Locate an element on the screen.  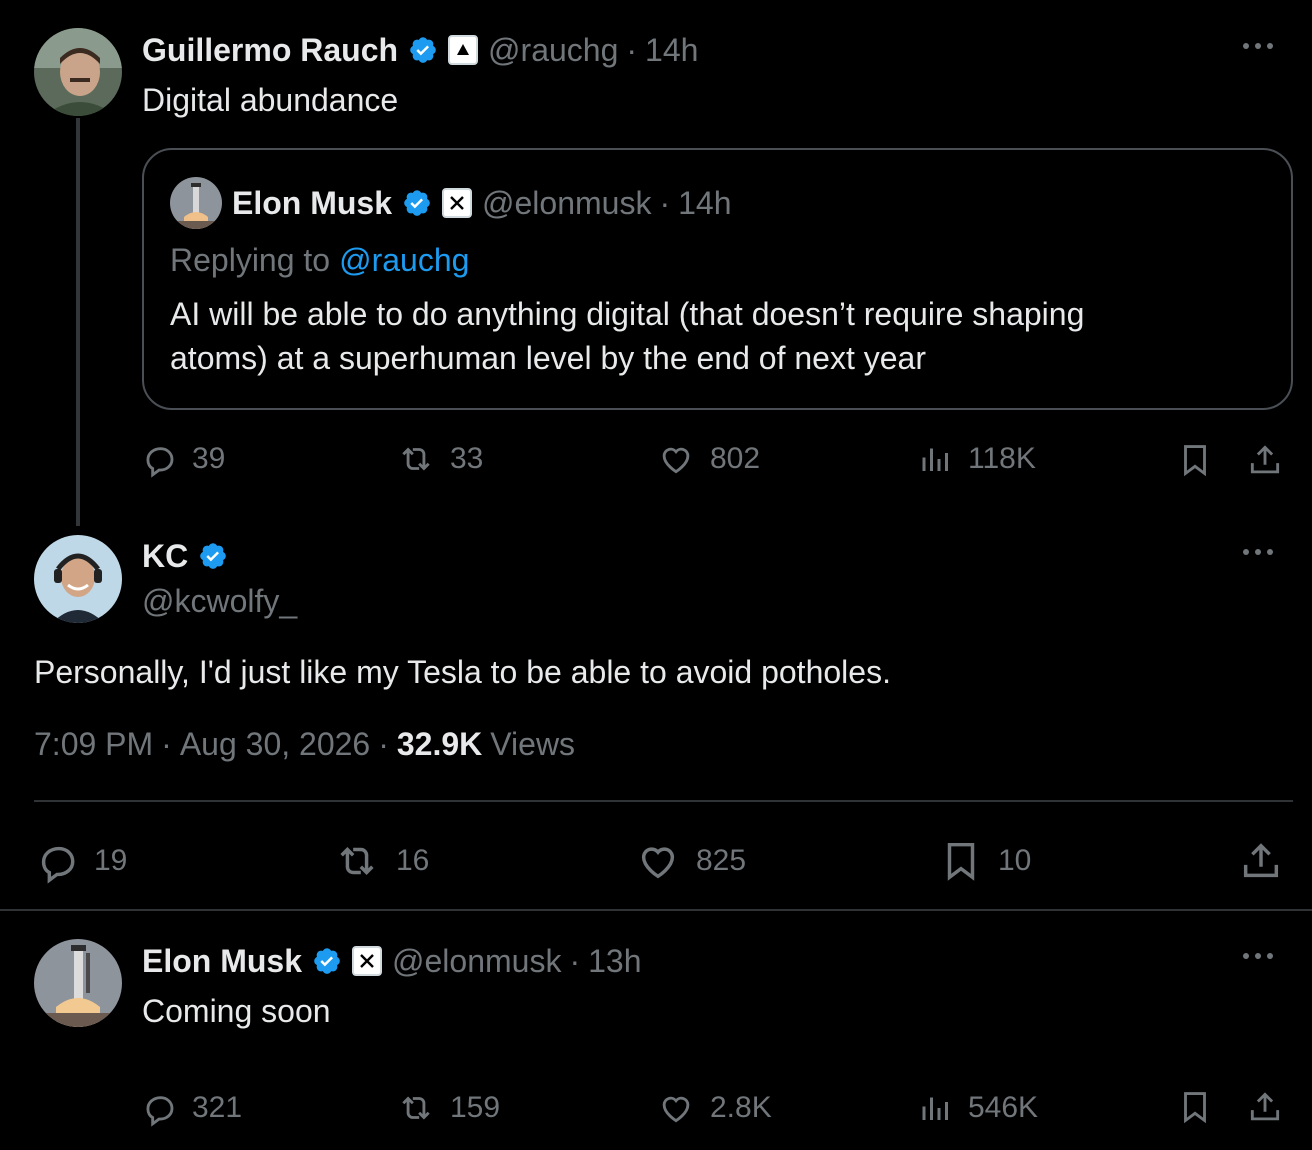
tweet-text: Digital abundance is located at coordinates (270, 99).